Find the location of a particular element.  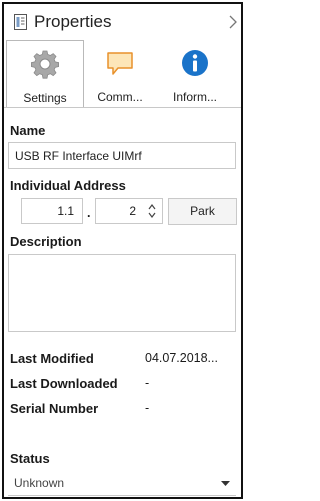

address-device-value: 2 is located at coordinates (132, 211).